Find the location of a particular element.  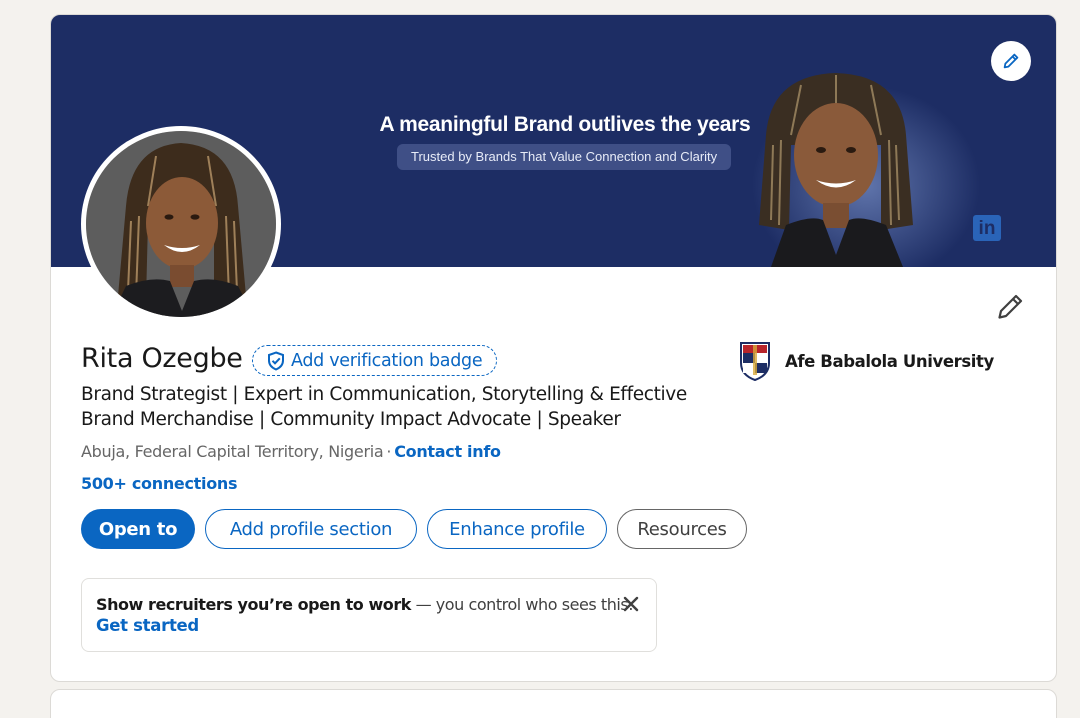

contact-info-link: Contact info is located at coordinates (447, 451).